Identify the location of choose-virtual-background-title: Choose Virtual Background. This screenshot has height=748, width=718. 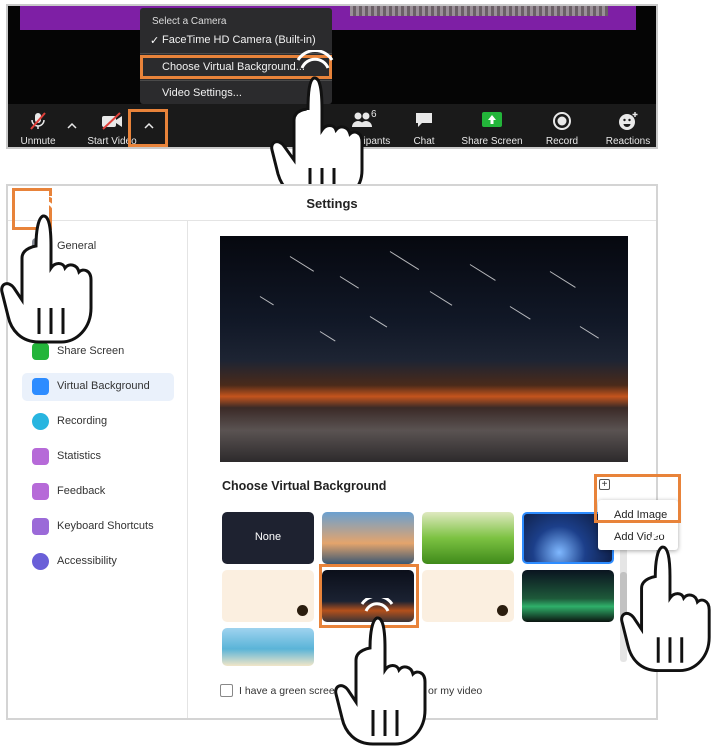
(304, 486).